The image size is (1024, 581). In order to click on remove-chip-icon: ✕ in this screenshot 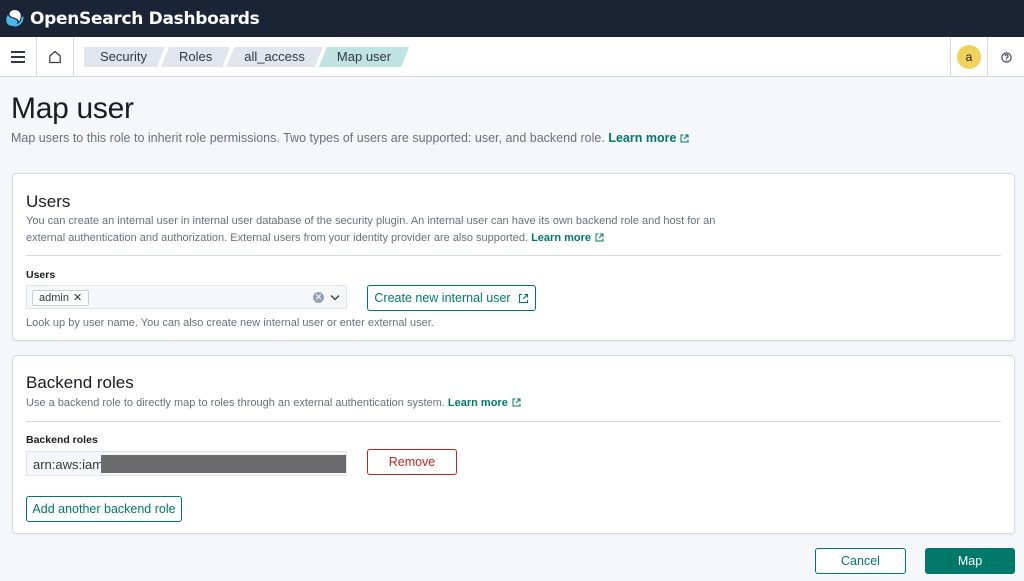, I will do `click(77, 298)`.